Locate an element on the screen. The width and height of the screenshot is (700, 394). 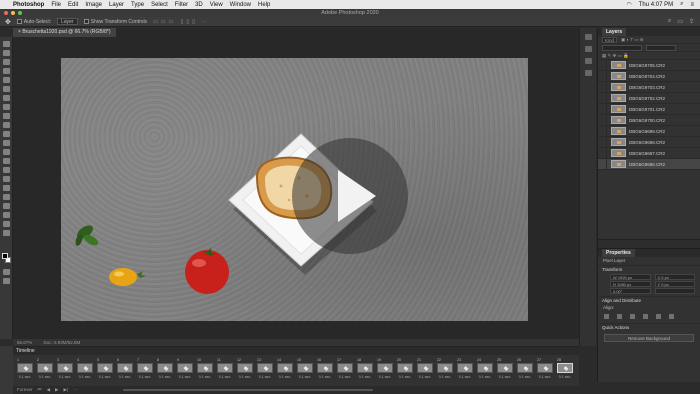
eraser-tool-icon is located at coordinates (6, 143).